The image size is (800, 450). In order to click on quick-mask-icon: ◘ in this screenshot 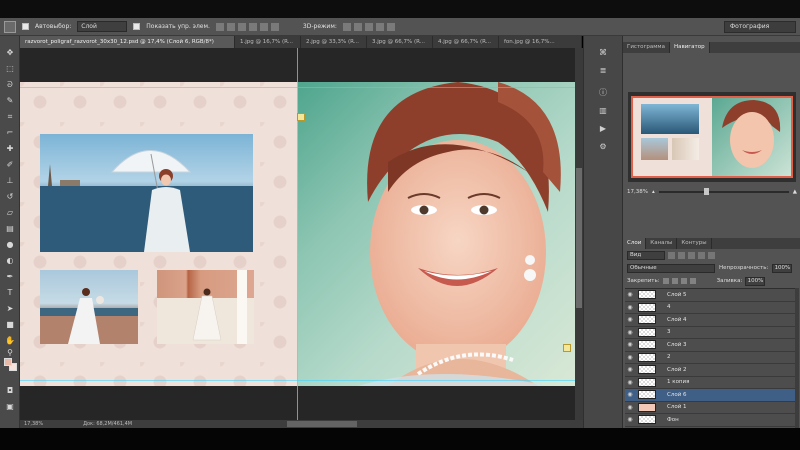, I will do `click(10, 391)`.